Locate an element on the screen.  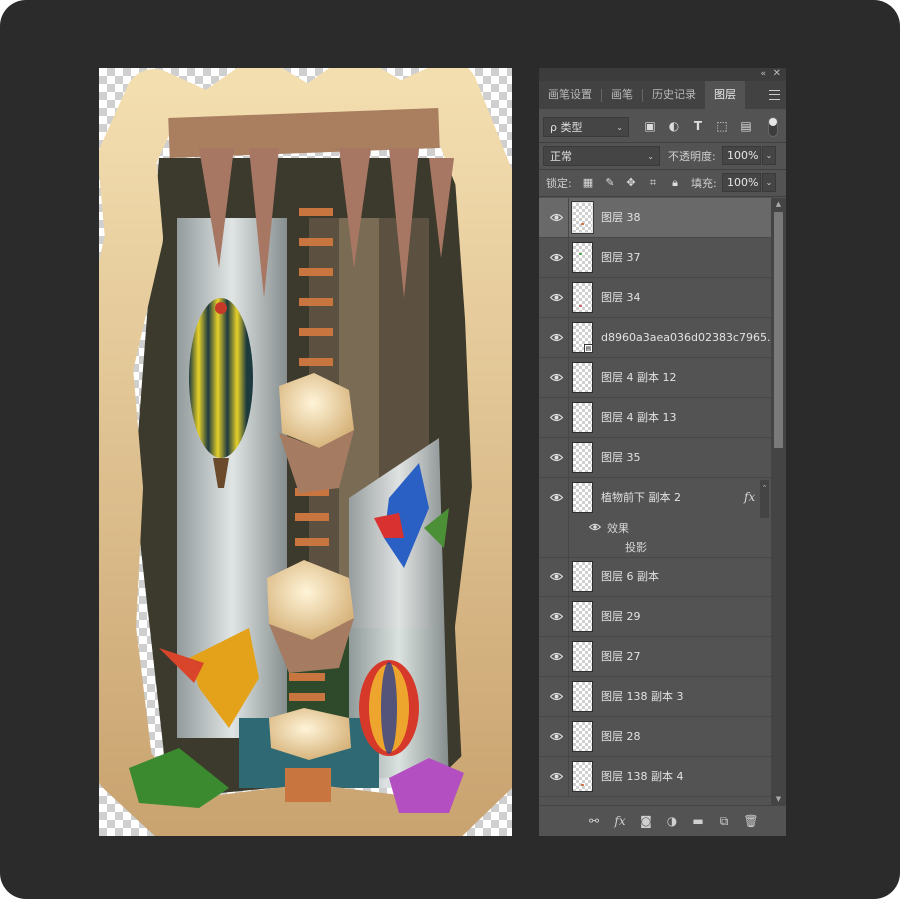
layer-row: 植物前下 副本 2 fx ⌃ is located at coordinates (655, 498).